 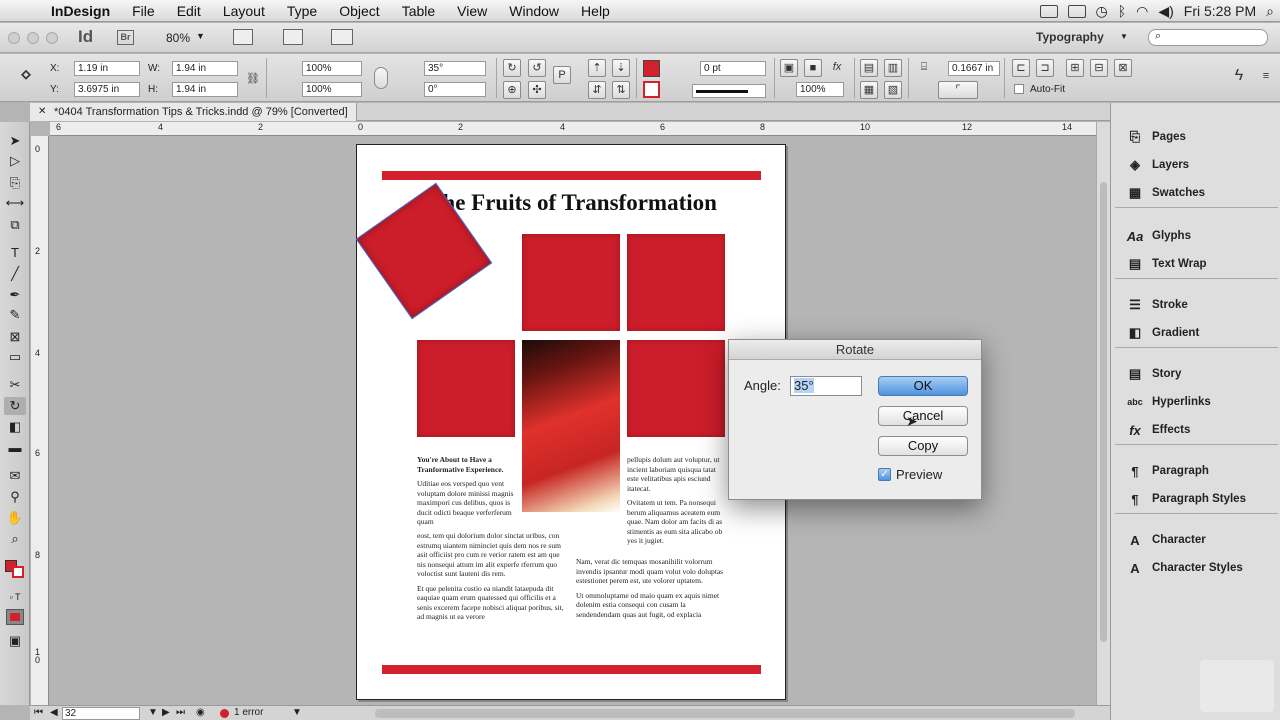 I want to click on rotate-tool-icon: ↻, so click(x=15, y=406).